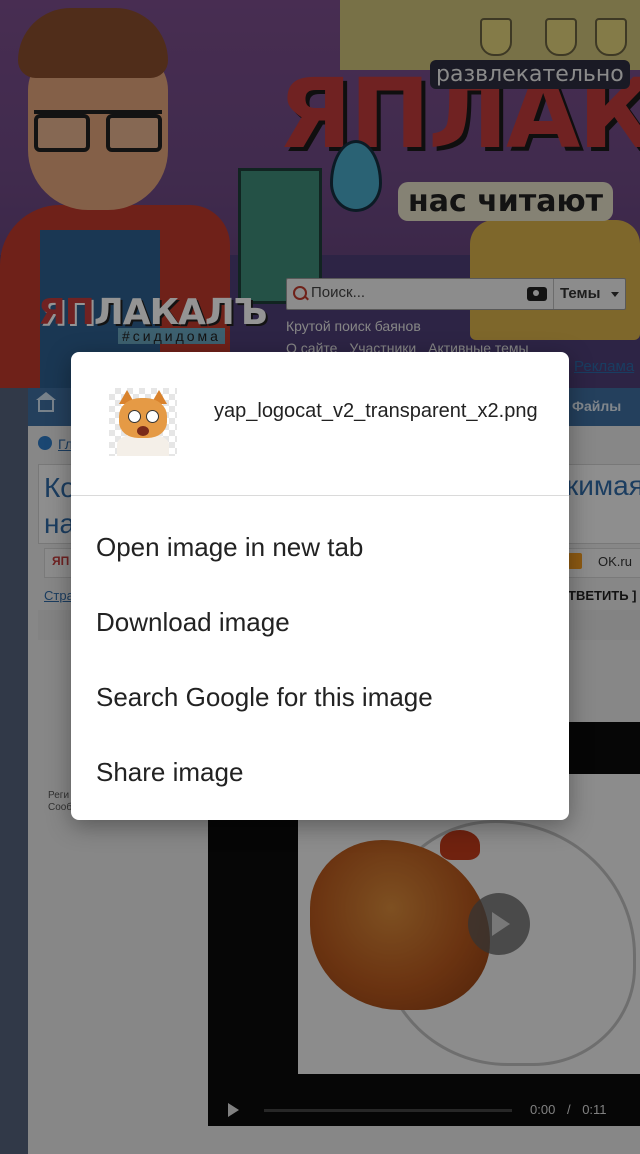 The height and width of the screenshot is (1154, 640). I want to click on cat-mouth, so click(143, 431).